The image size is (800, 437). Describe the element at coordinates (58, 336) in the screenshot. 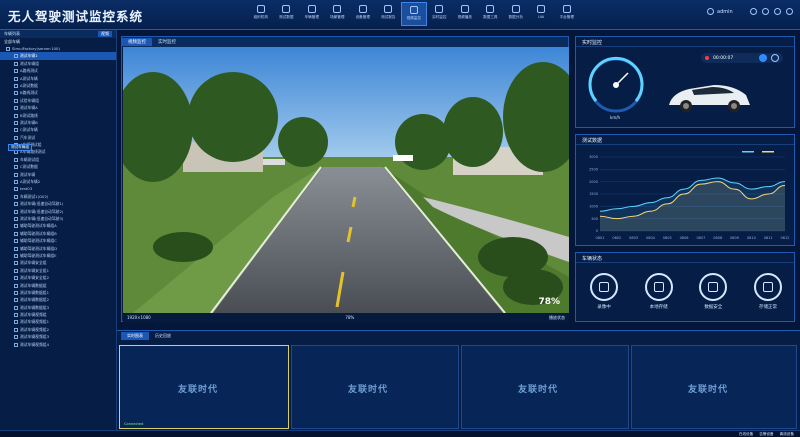

I see `tree-row: 测试车辆视频组3` at that location.